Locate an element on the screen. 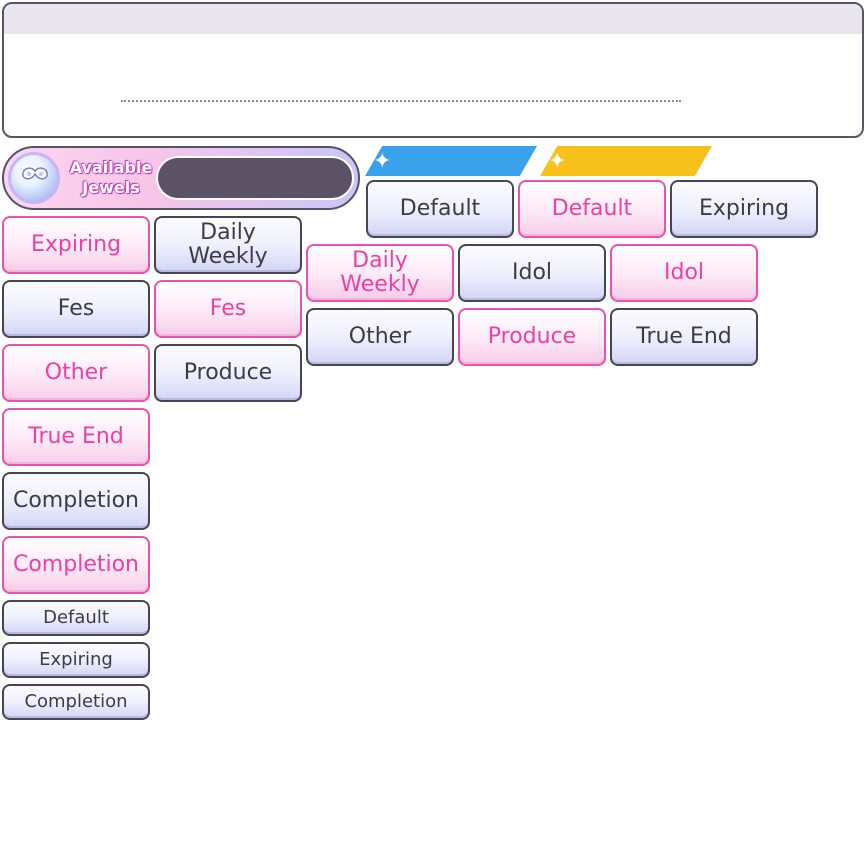  available-jewels-label: Available Jewels is located at coordinates (111, 178).